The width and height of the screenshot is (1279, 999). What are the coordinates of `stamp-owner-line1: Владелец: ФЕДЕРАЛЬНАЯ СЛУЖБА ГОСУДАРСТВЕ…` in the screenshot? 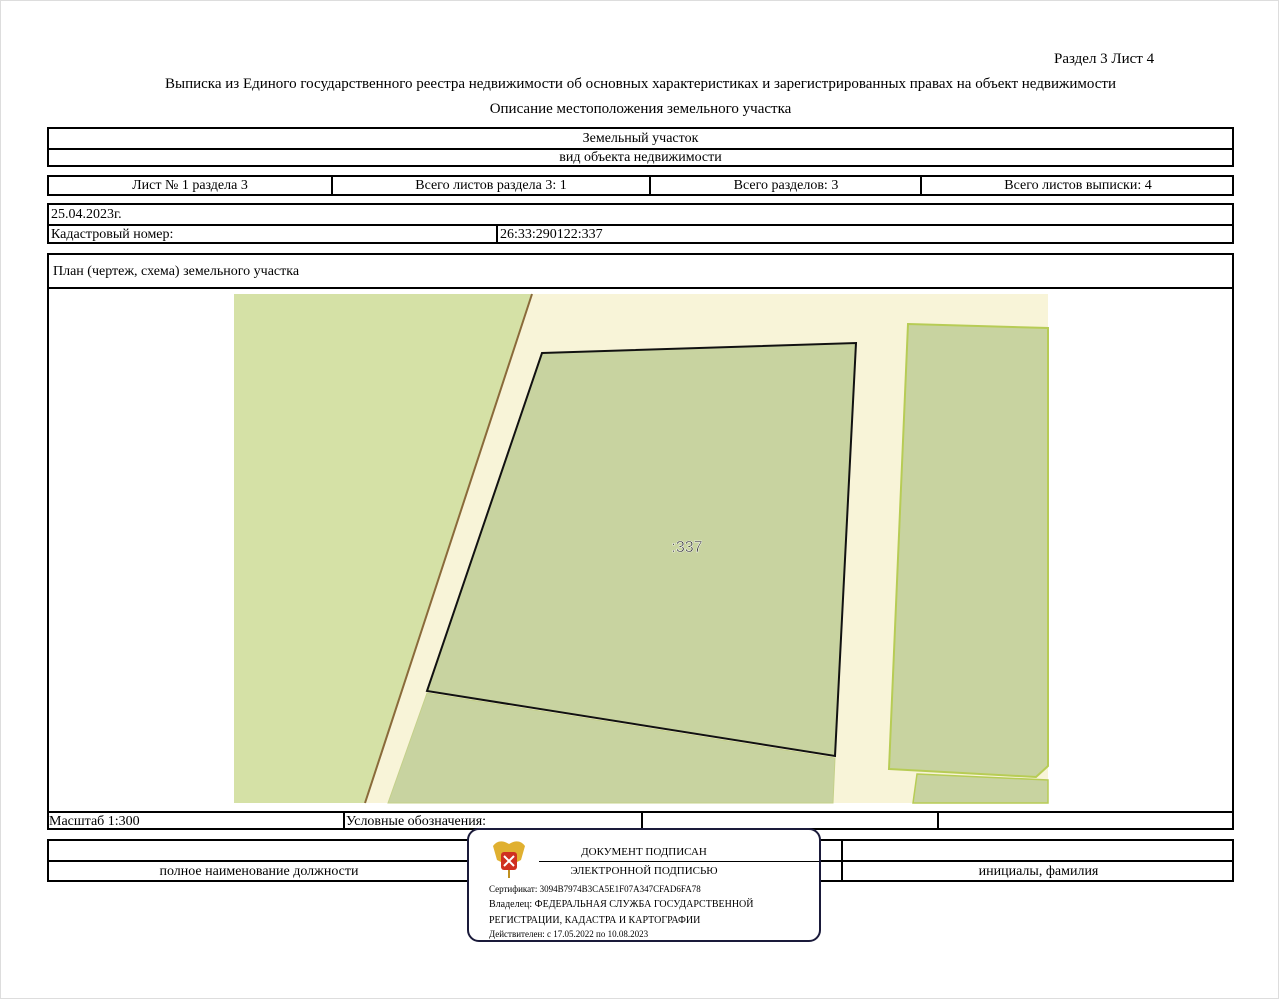 It's located at (621, 904).